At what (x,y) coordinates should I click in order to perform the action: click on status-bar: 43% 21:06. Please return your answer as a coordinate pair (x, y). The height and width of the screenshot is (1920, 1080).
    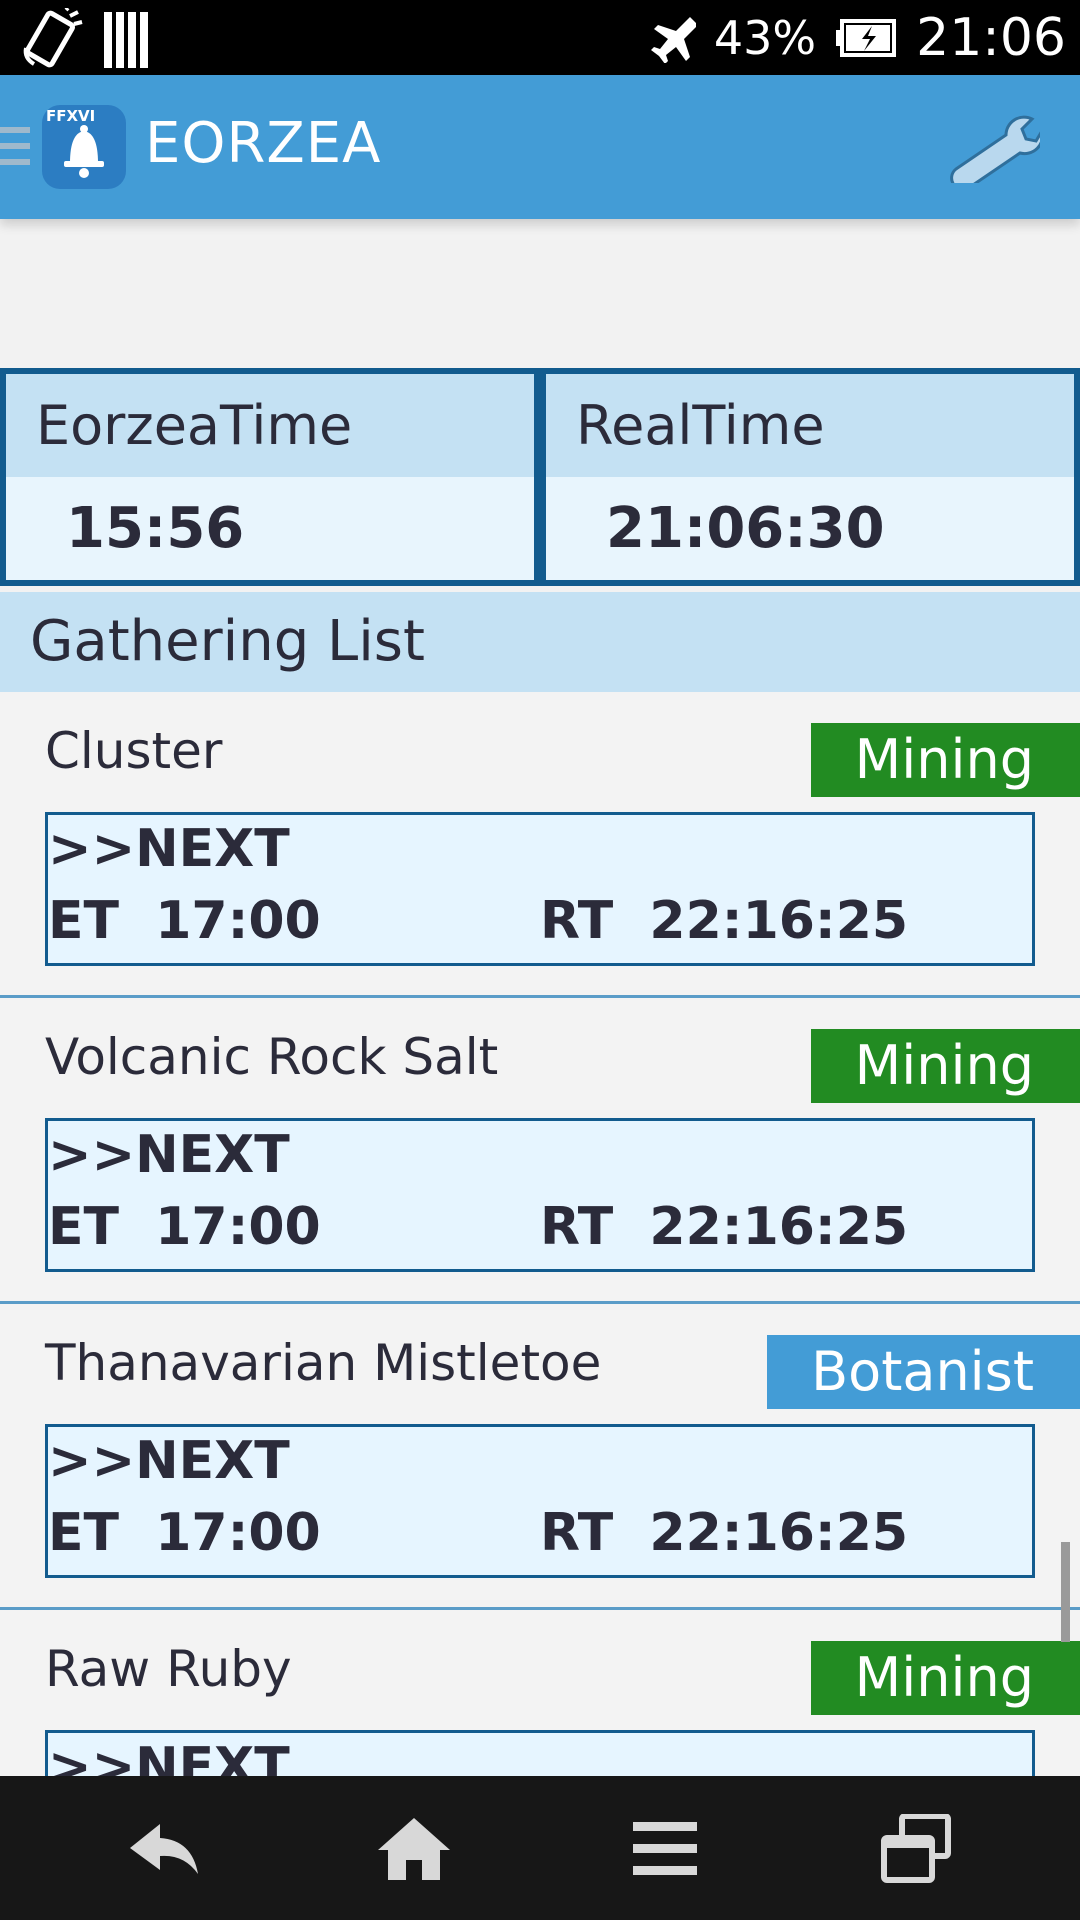
    Looking at the image, I should click on (540, 37).